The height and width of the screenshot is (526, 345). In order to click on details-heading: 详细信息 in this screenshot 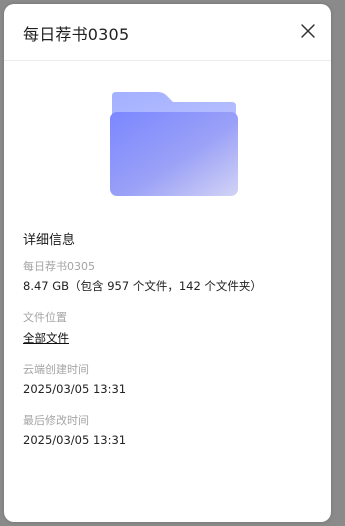, I will do `click(49, 240)`.